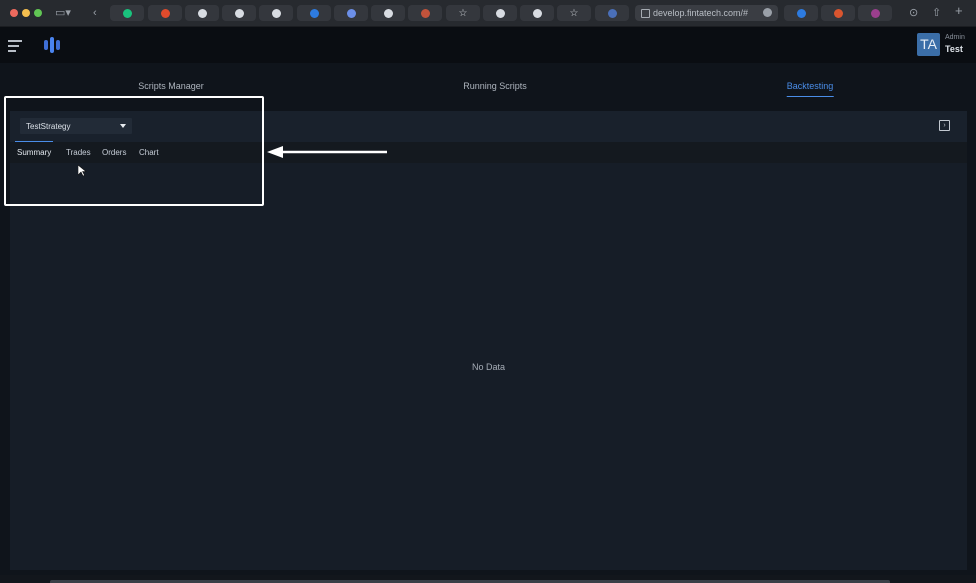 The width and height of the screenshot is (976, 583). What do you see at coordinates (954, 49) in the screenshot?
I see `user-name: Test` at bounding box center [954, 49].